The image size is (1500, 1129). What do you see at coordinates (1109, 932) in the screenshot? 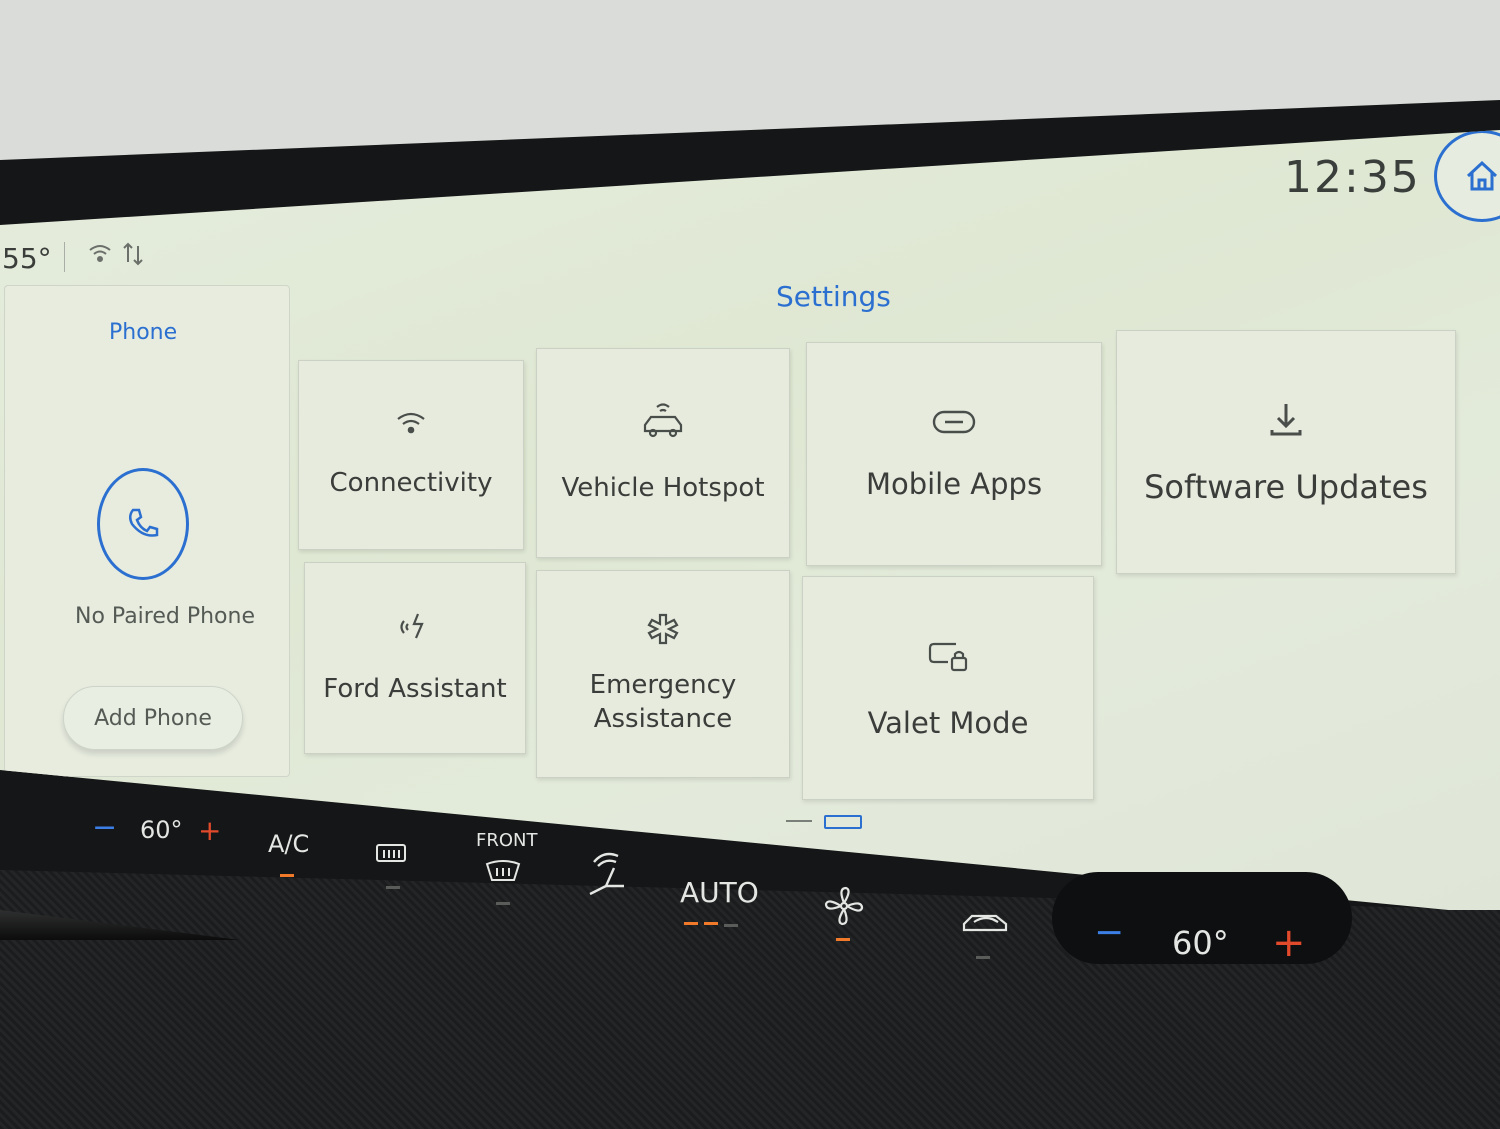
I see `right-temp-down-button: −` at bounding box center [1109, 932].